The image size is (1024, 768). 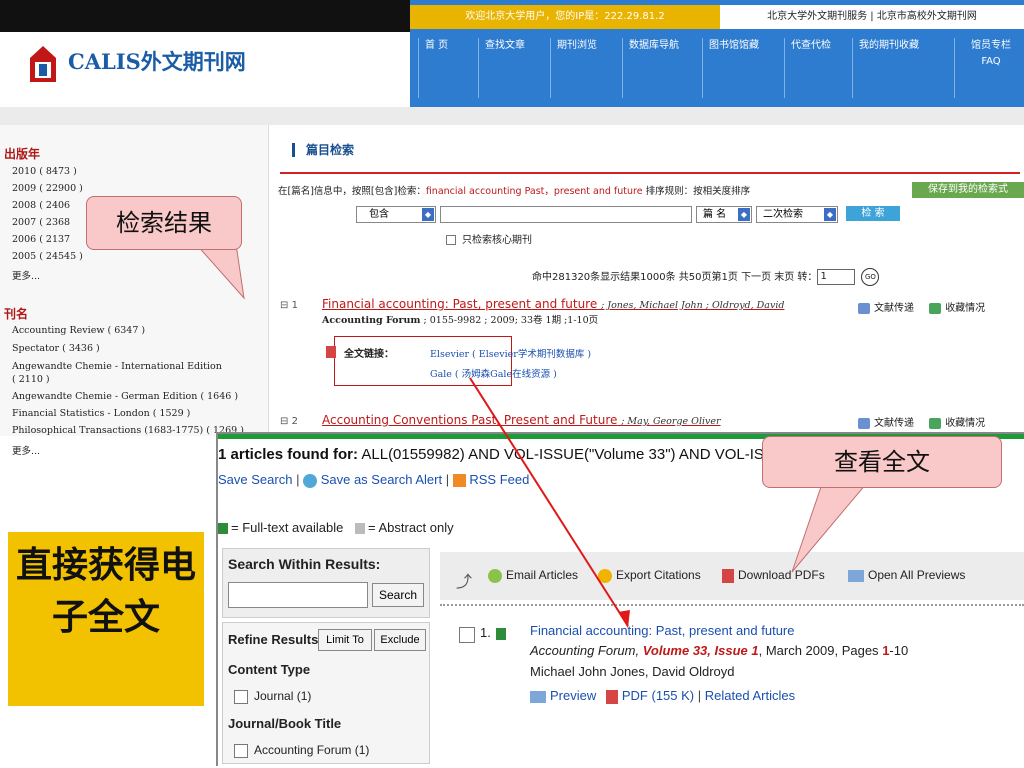 What do you see at coordinates (164, 223) in the screenshot?
I see `results-callout: 检索结果` at bounding box center [164, 223].